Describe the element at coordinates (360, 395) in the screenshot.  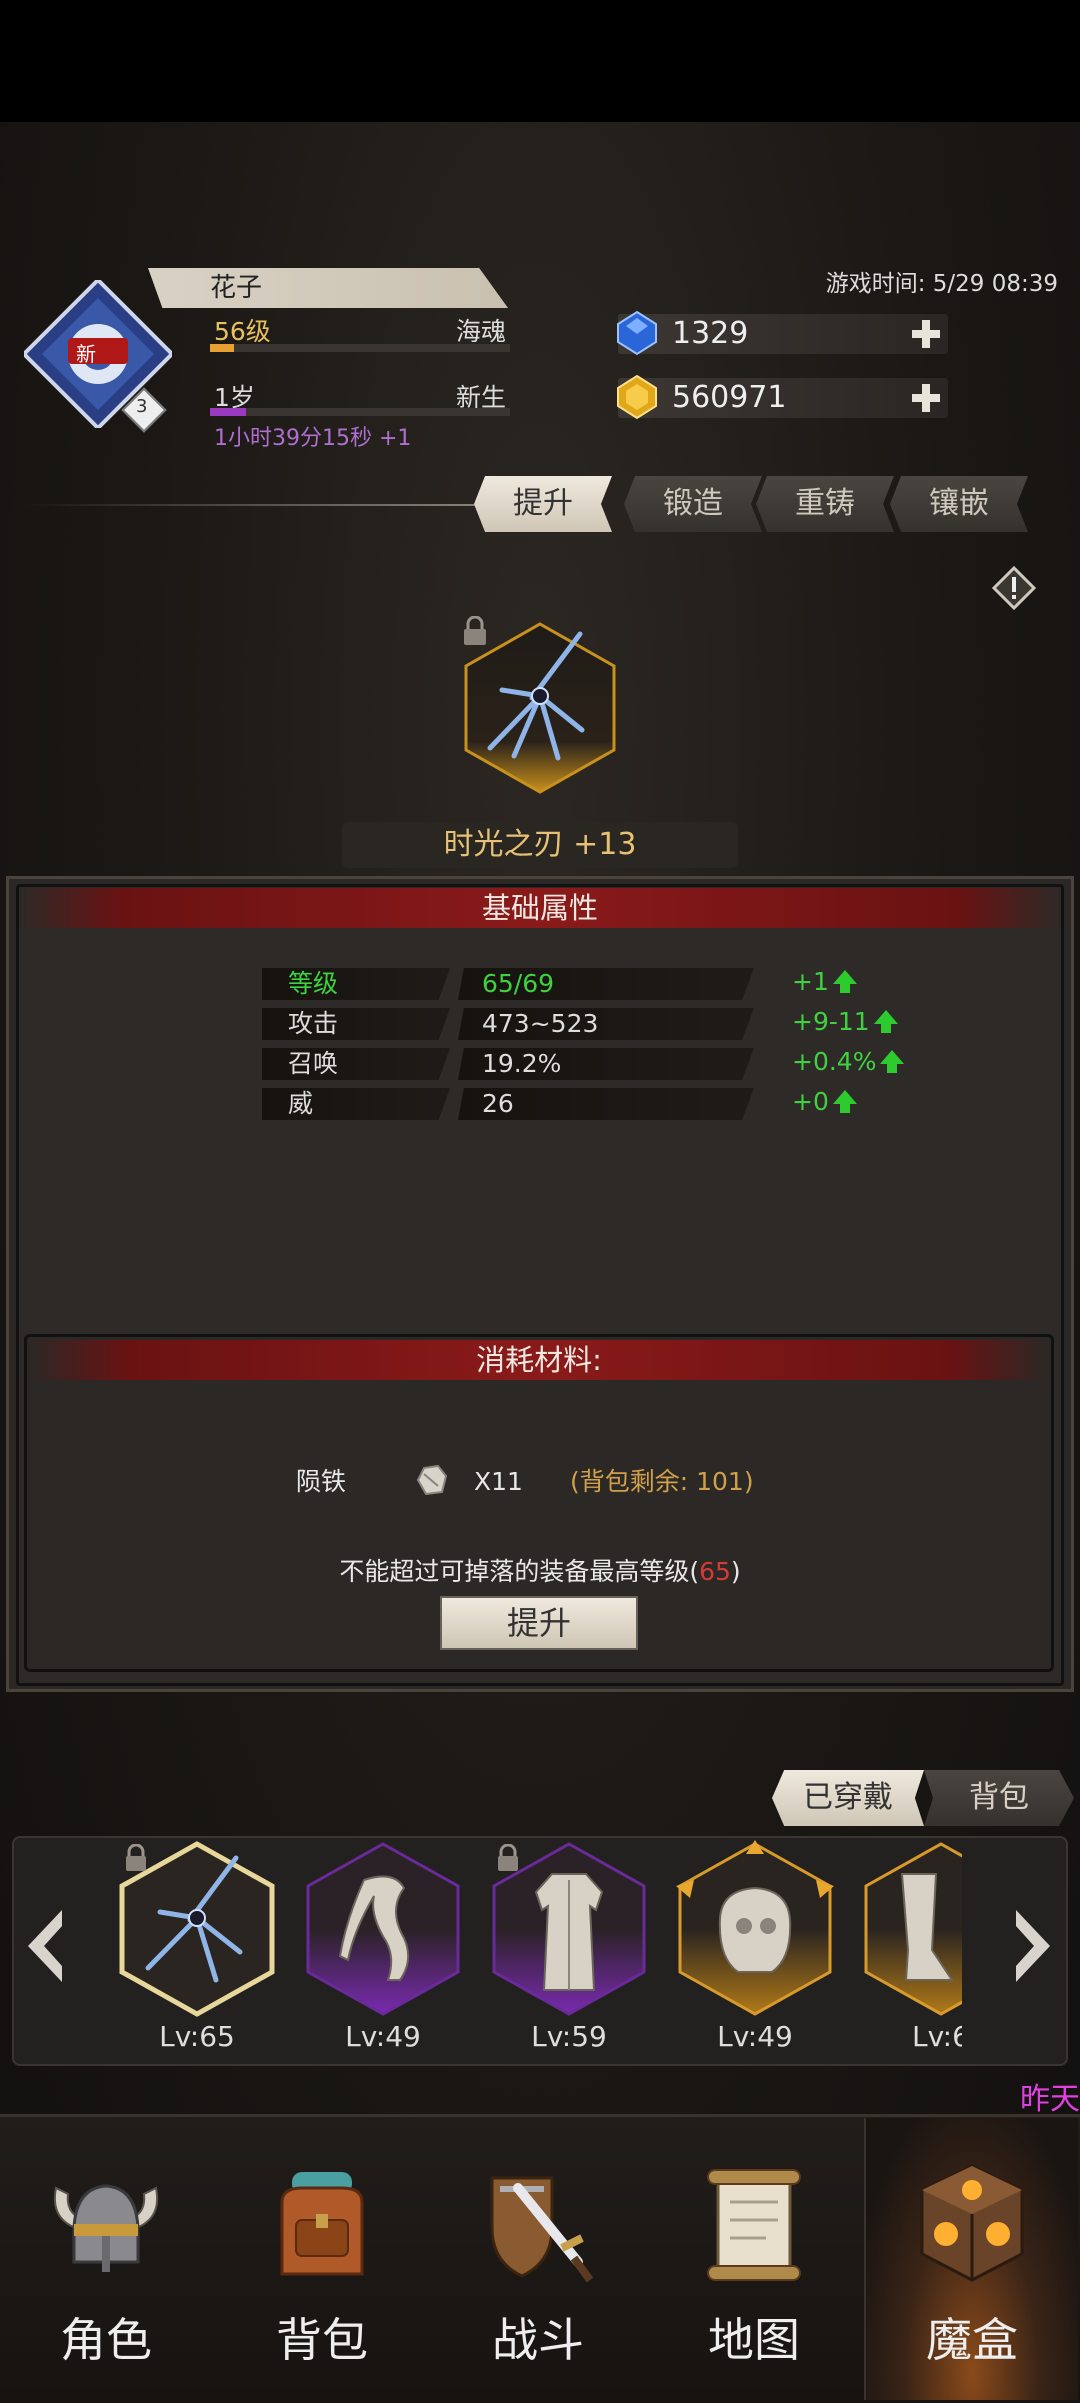
I see `age-row: 1岁 新生` at that location.